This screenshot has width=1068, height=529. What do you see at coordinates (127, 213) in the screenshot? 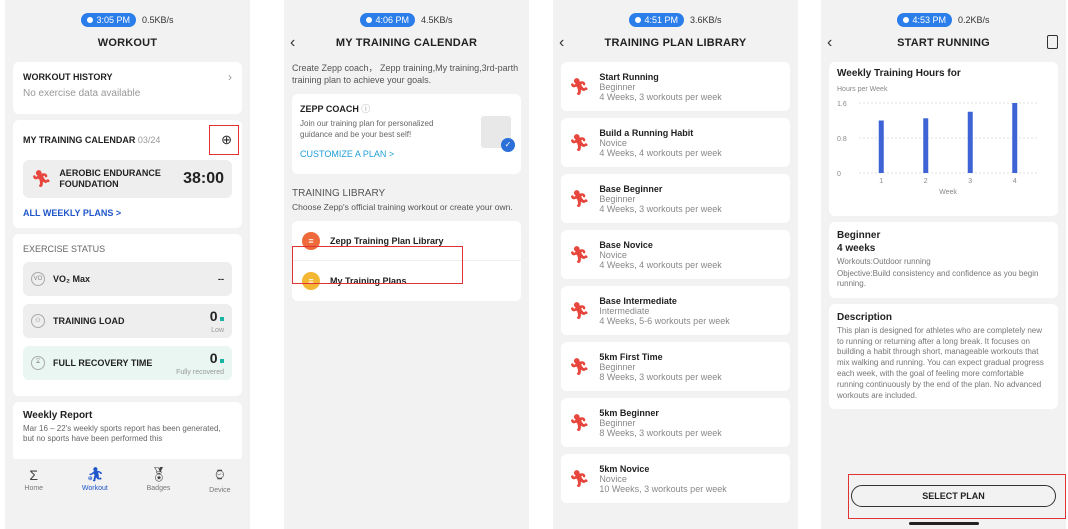
I see `all-weekly-plans-link: ALL WEEKLY PLANS >` at bounding box center [127, 213].